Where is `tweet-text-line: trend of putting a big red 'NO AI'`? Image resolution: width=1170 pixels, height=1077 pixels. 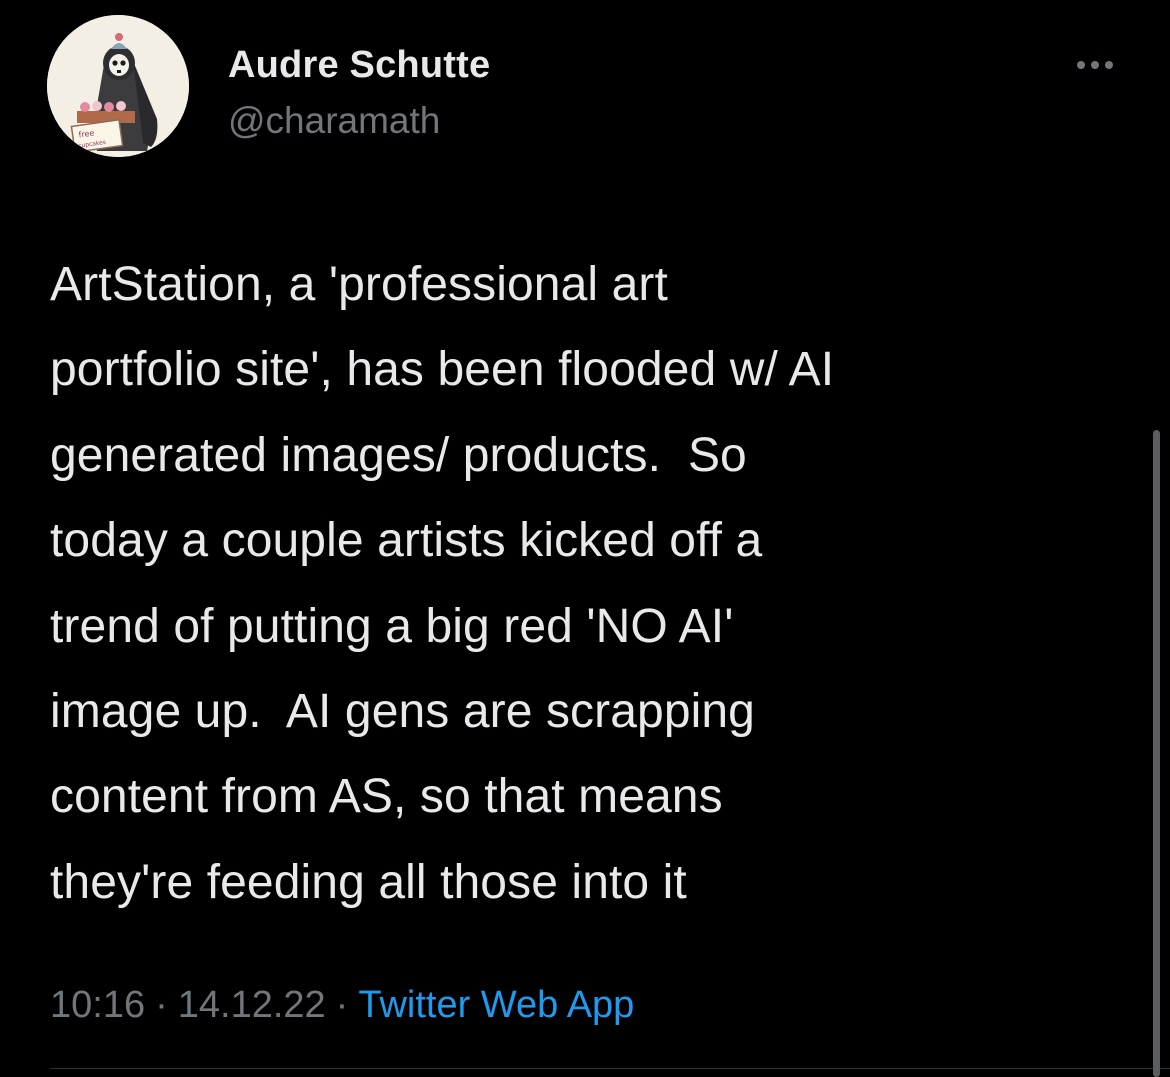
tweet-text-line: trend of putting a big red 'NO AI' is located at coordinates (392, 626).